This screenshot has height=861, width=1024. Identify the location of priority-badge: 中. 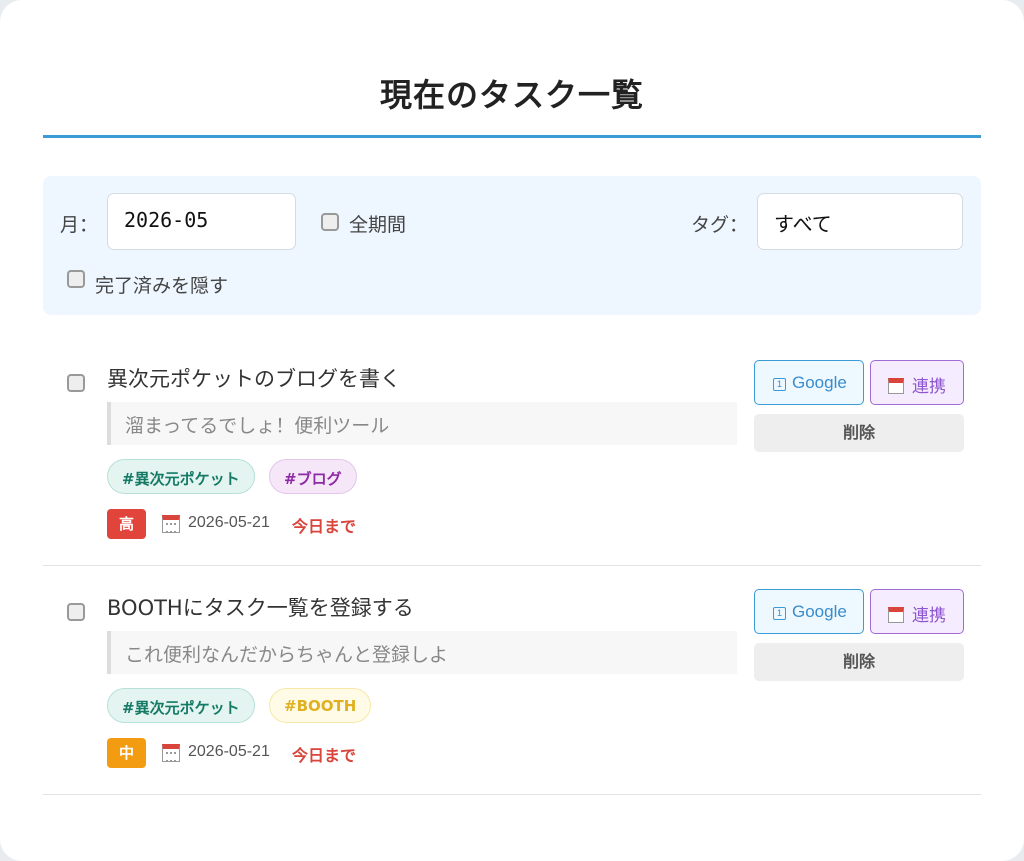
(126, 753).